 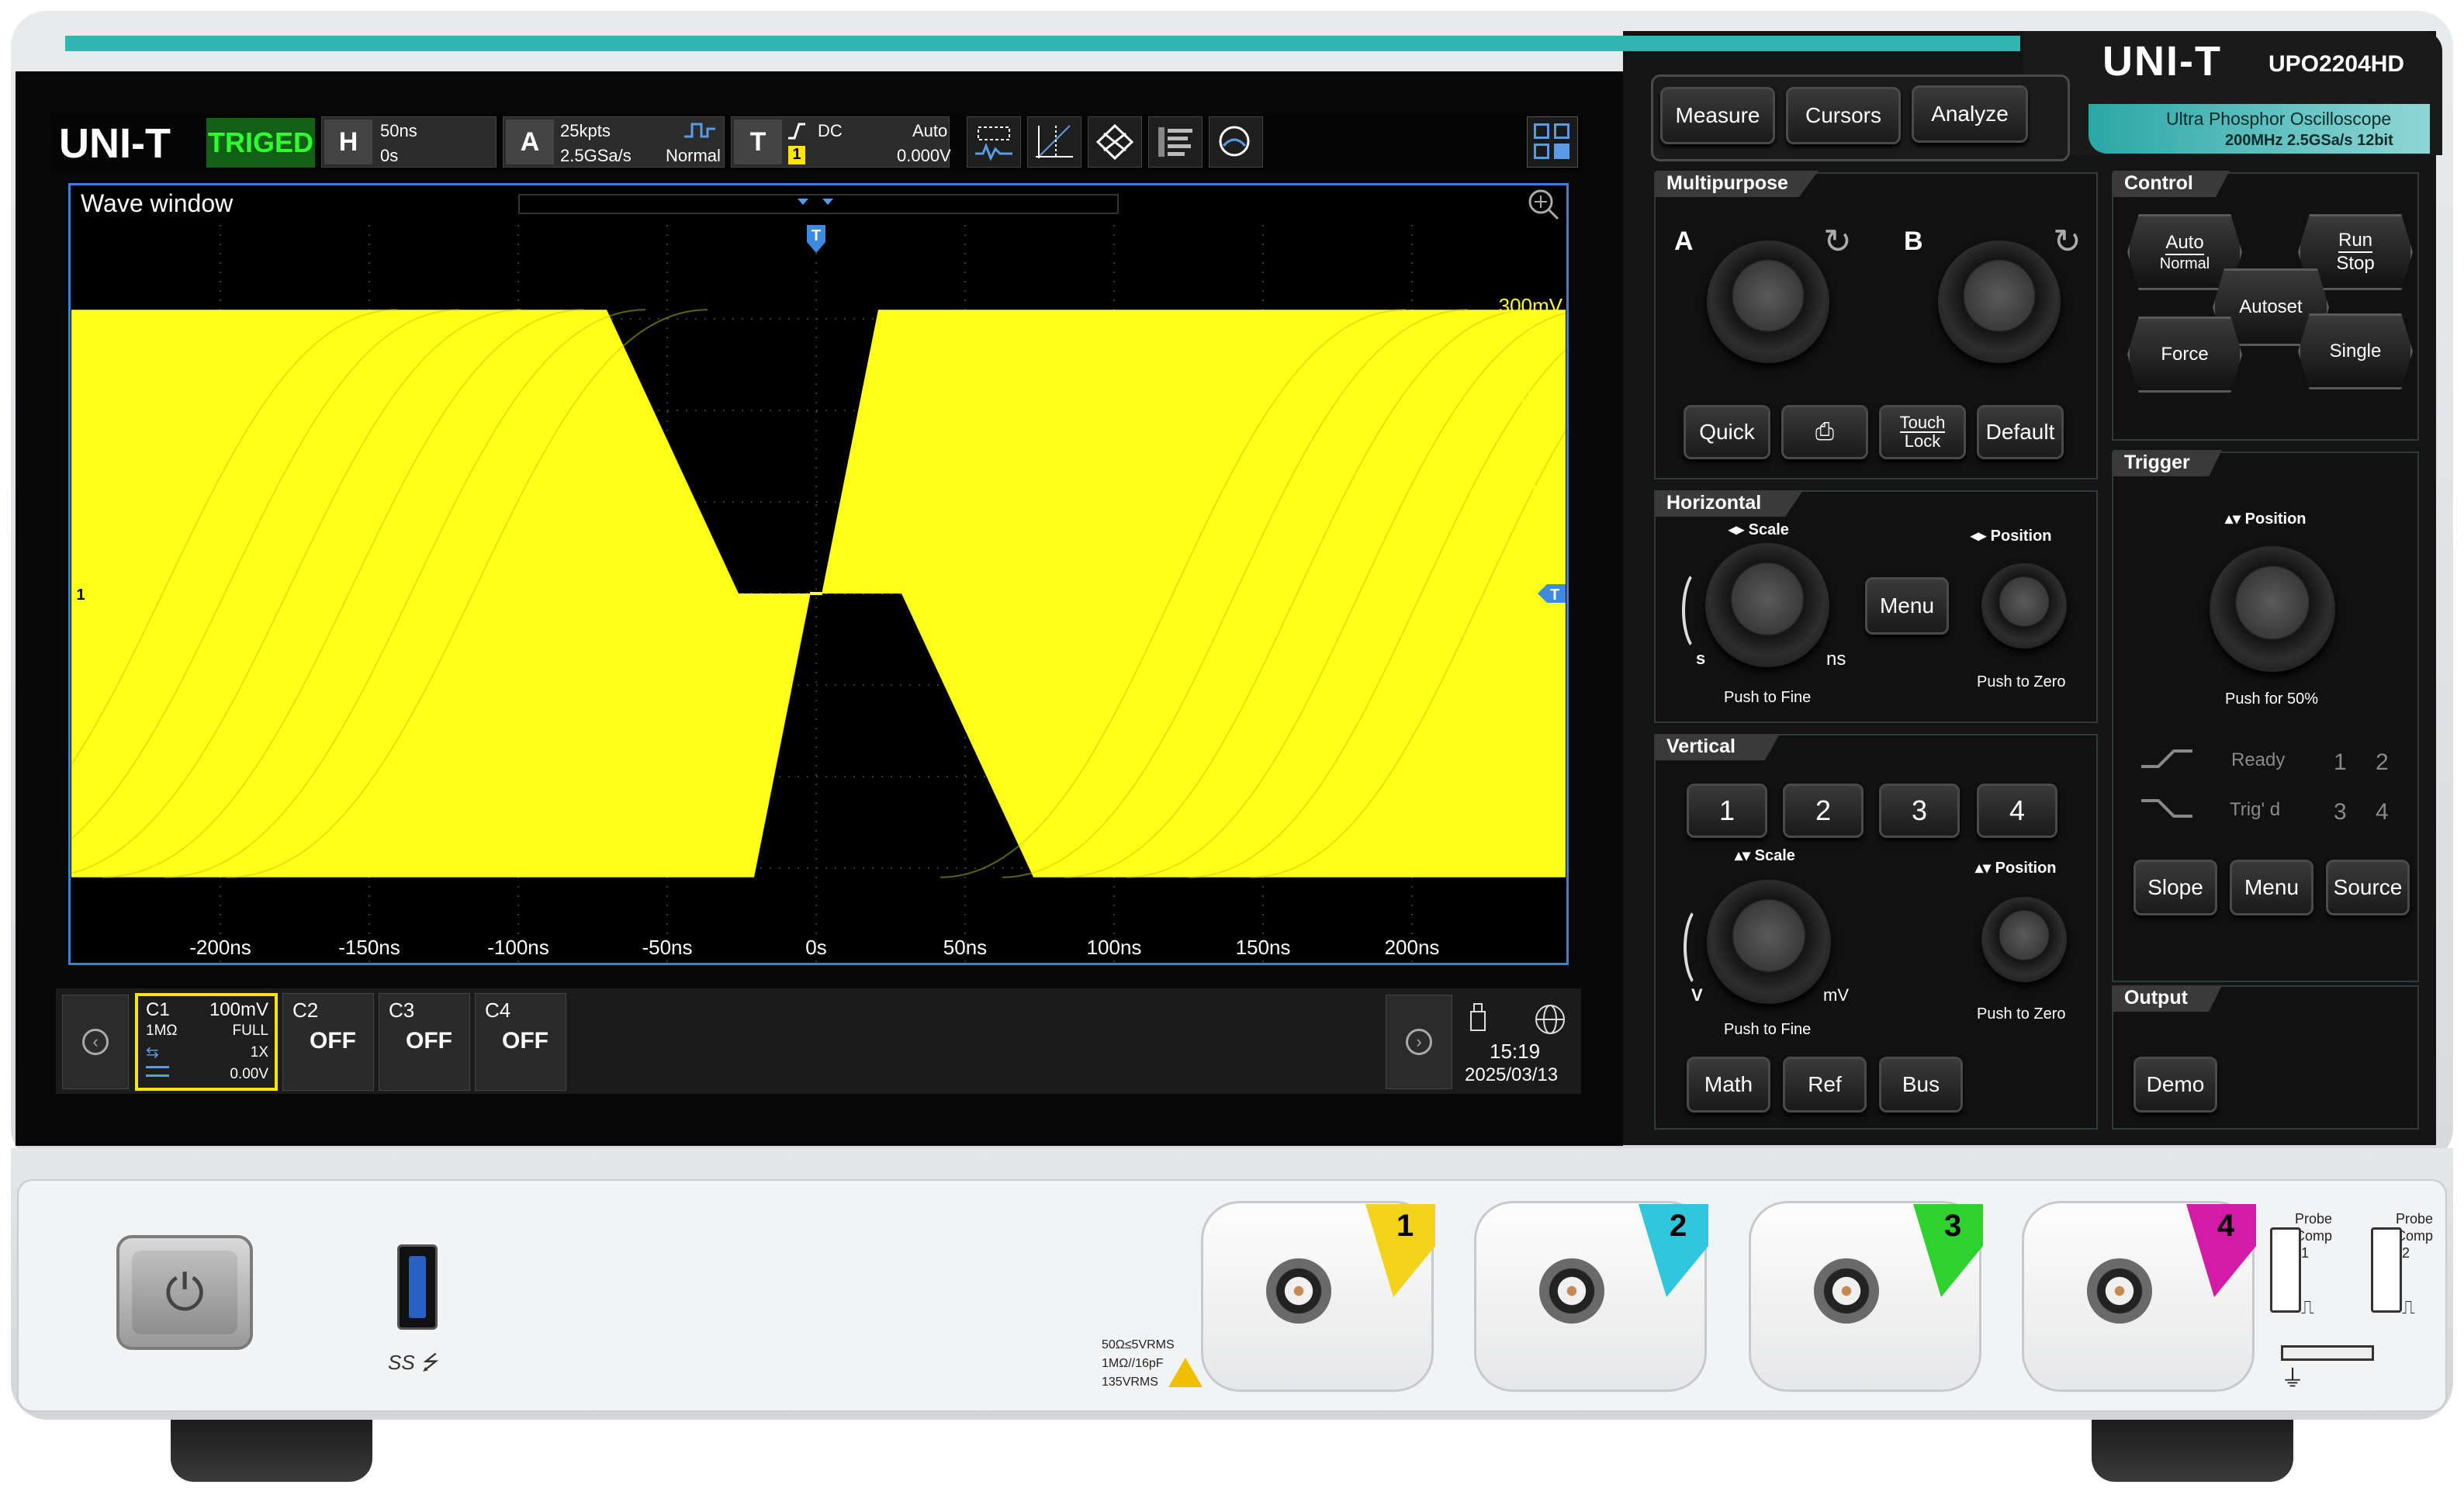 What do you see at coordinates (1999, 302) in the screenshot?
I see `multipurpose-knob-b` at bounding box center [1999, 302].